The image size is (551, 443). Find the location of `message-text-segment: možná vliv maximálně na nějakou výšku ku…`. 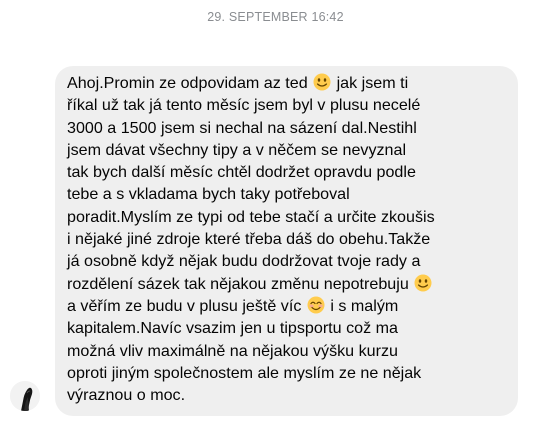

message-text-segment: možná vliv maximálně na nějakou výšku ku… is located at coordinates (232, 350).